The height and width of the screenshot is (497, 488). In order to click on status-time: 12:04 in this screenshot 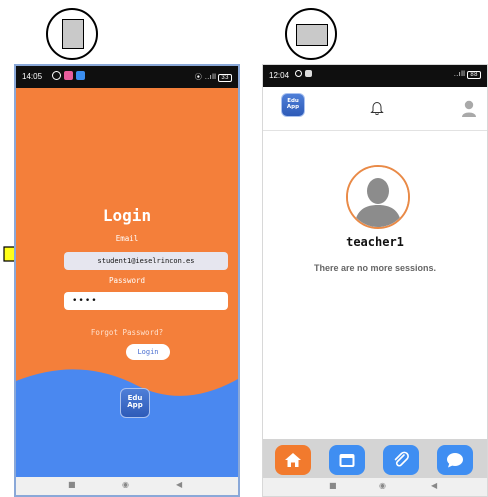, I will do `click(279, 75)`.